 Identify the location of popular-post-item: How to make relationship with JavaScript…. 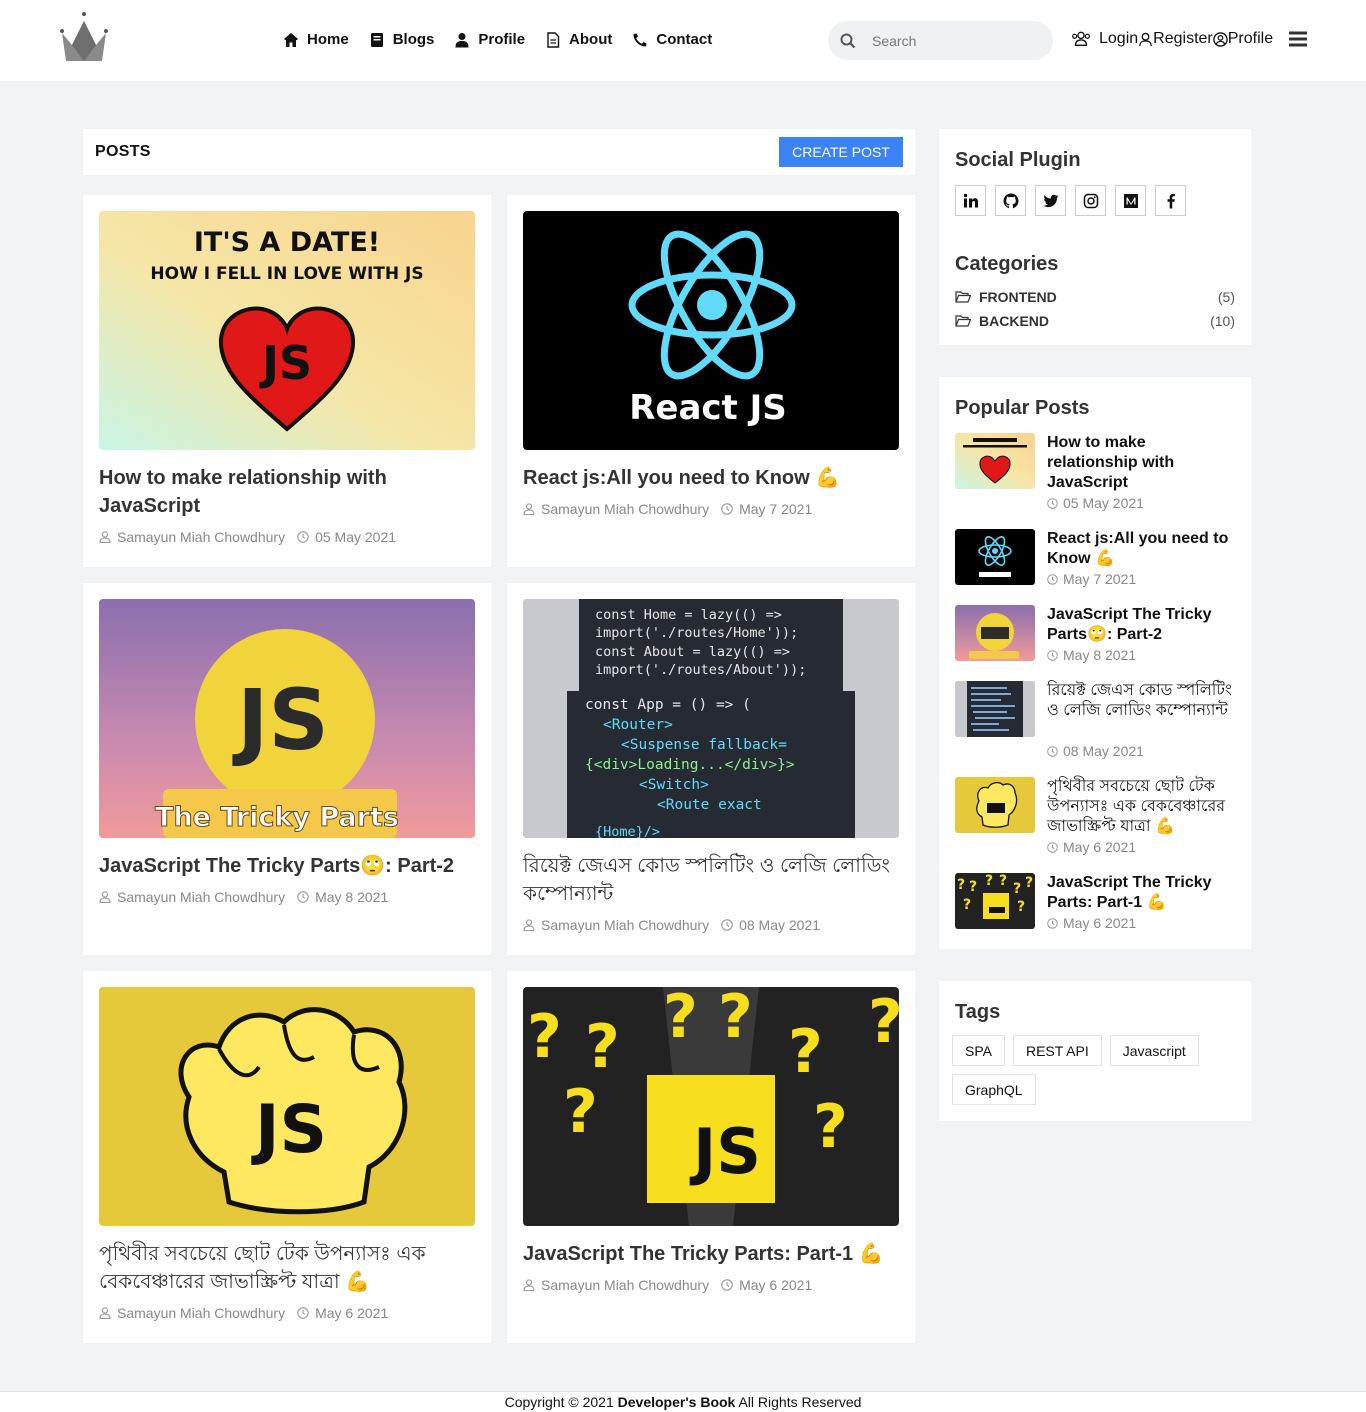
(1095, 478).